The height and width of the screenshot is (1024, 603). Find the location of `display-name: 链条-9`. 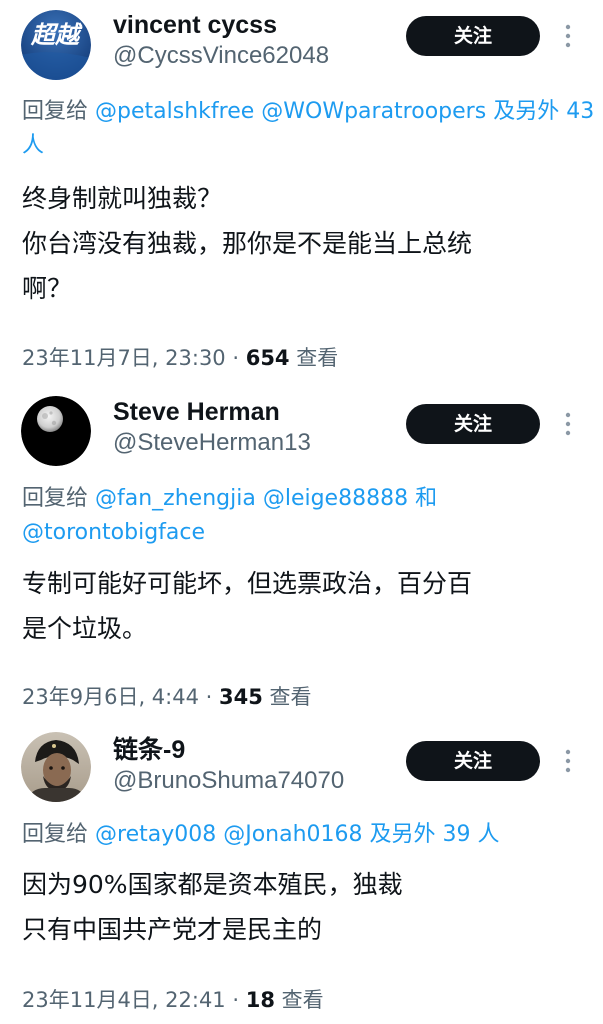

display-name: 链条-9 is located at coordinates (149, 750).